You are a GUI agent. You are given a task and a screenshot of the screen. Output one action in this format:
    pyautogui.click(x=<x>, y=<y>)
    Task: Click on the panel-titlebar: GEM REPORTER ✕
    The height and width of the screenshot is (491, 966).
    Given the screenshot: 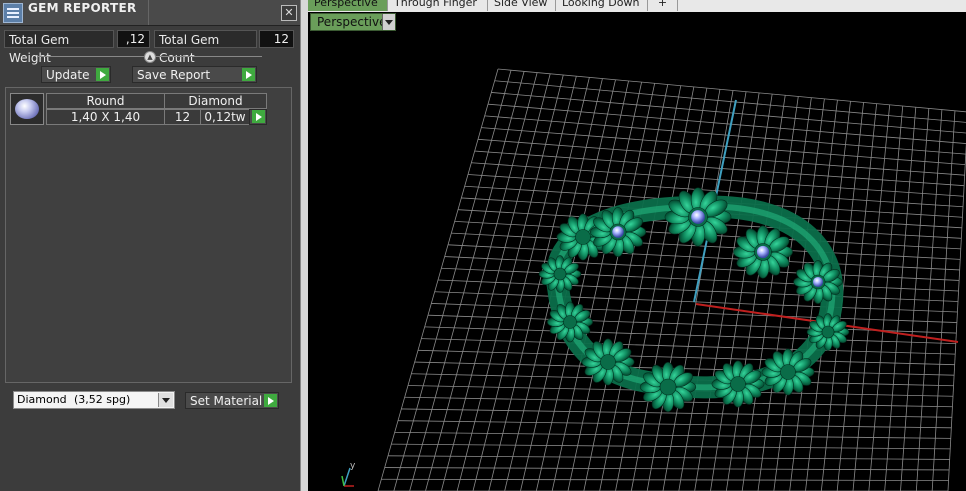 What is the action you would take?
    pyautogui.click(x=150, y=13)
    